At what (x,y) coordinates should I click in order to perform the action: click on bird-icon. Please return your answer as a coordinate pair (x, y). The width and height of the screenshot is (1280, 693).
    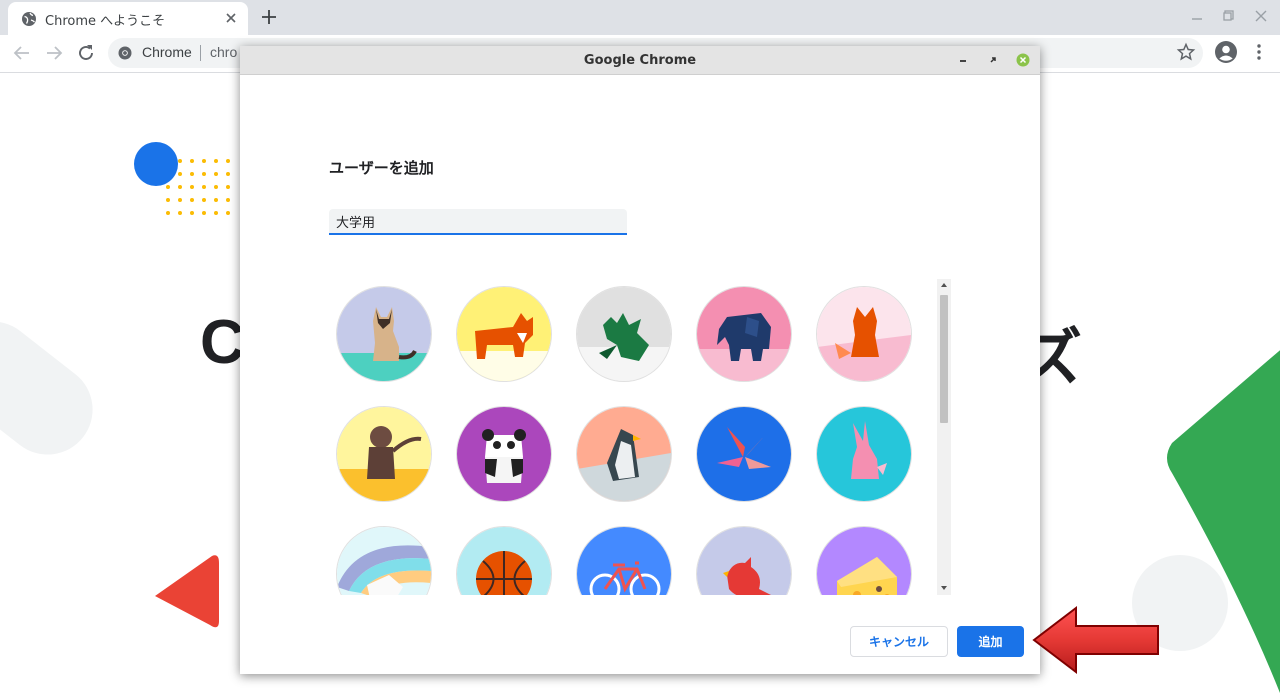
    Looking at the image, I should click on (744, 561).